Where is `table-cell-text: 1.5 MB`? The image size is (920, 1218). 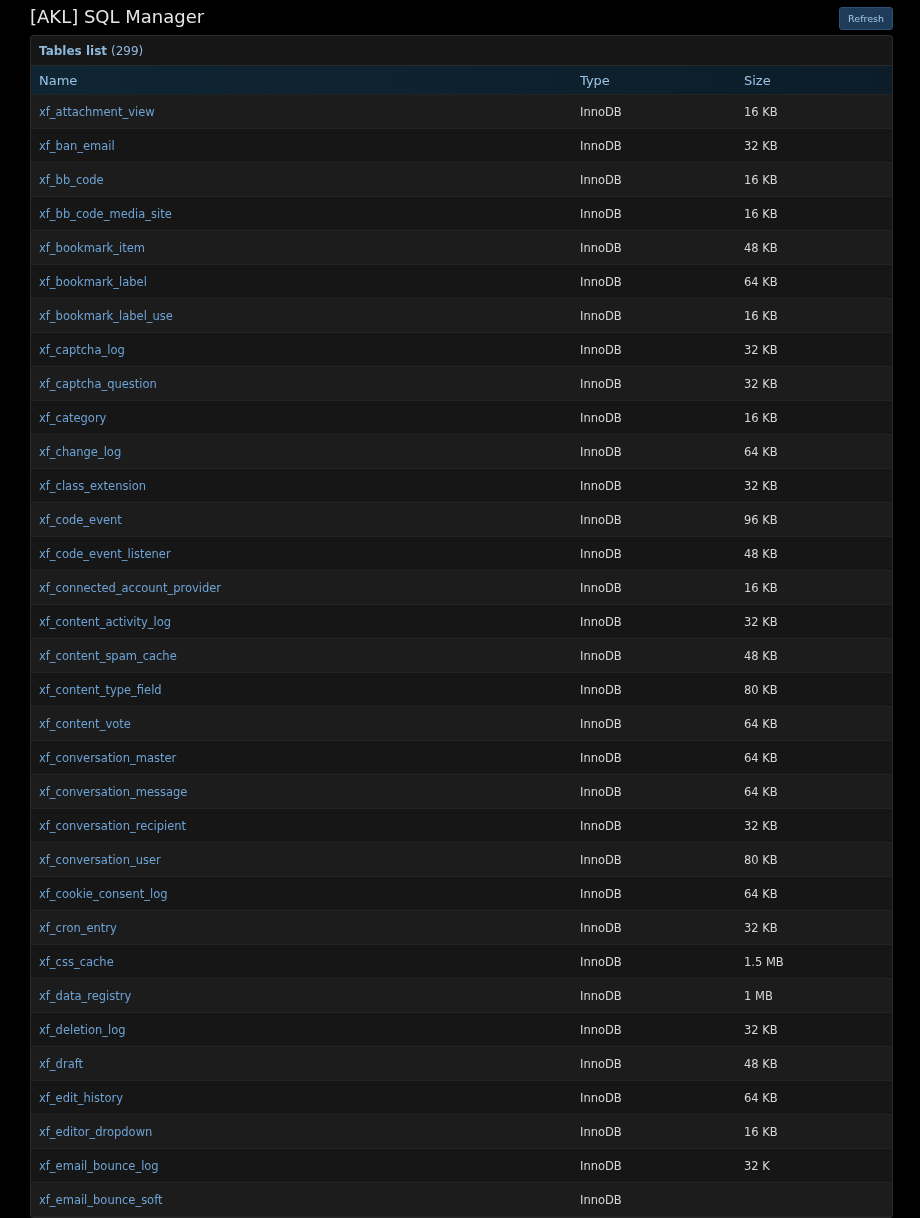
table-cell-text: 1.5 MB is located at coordinates (764, 961).